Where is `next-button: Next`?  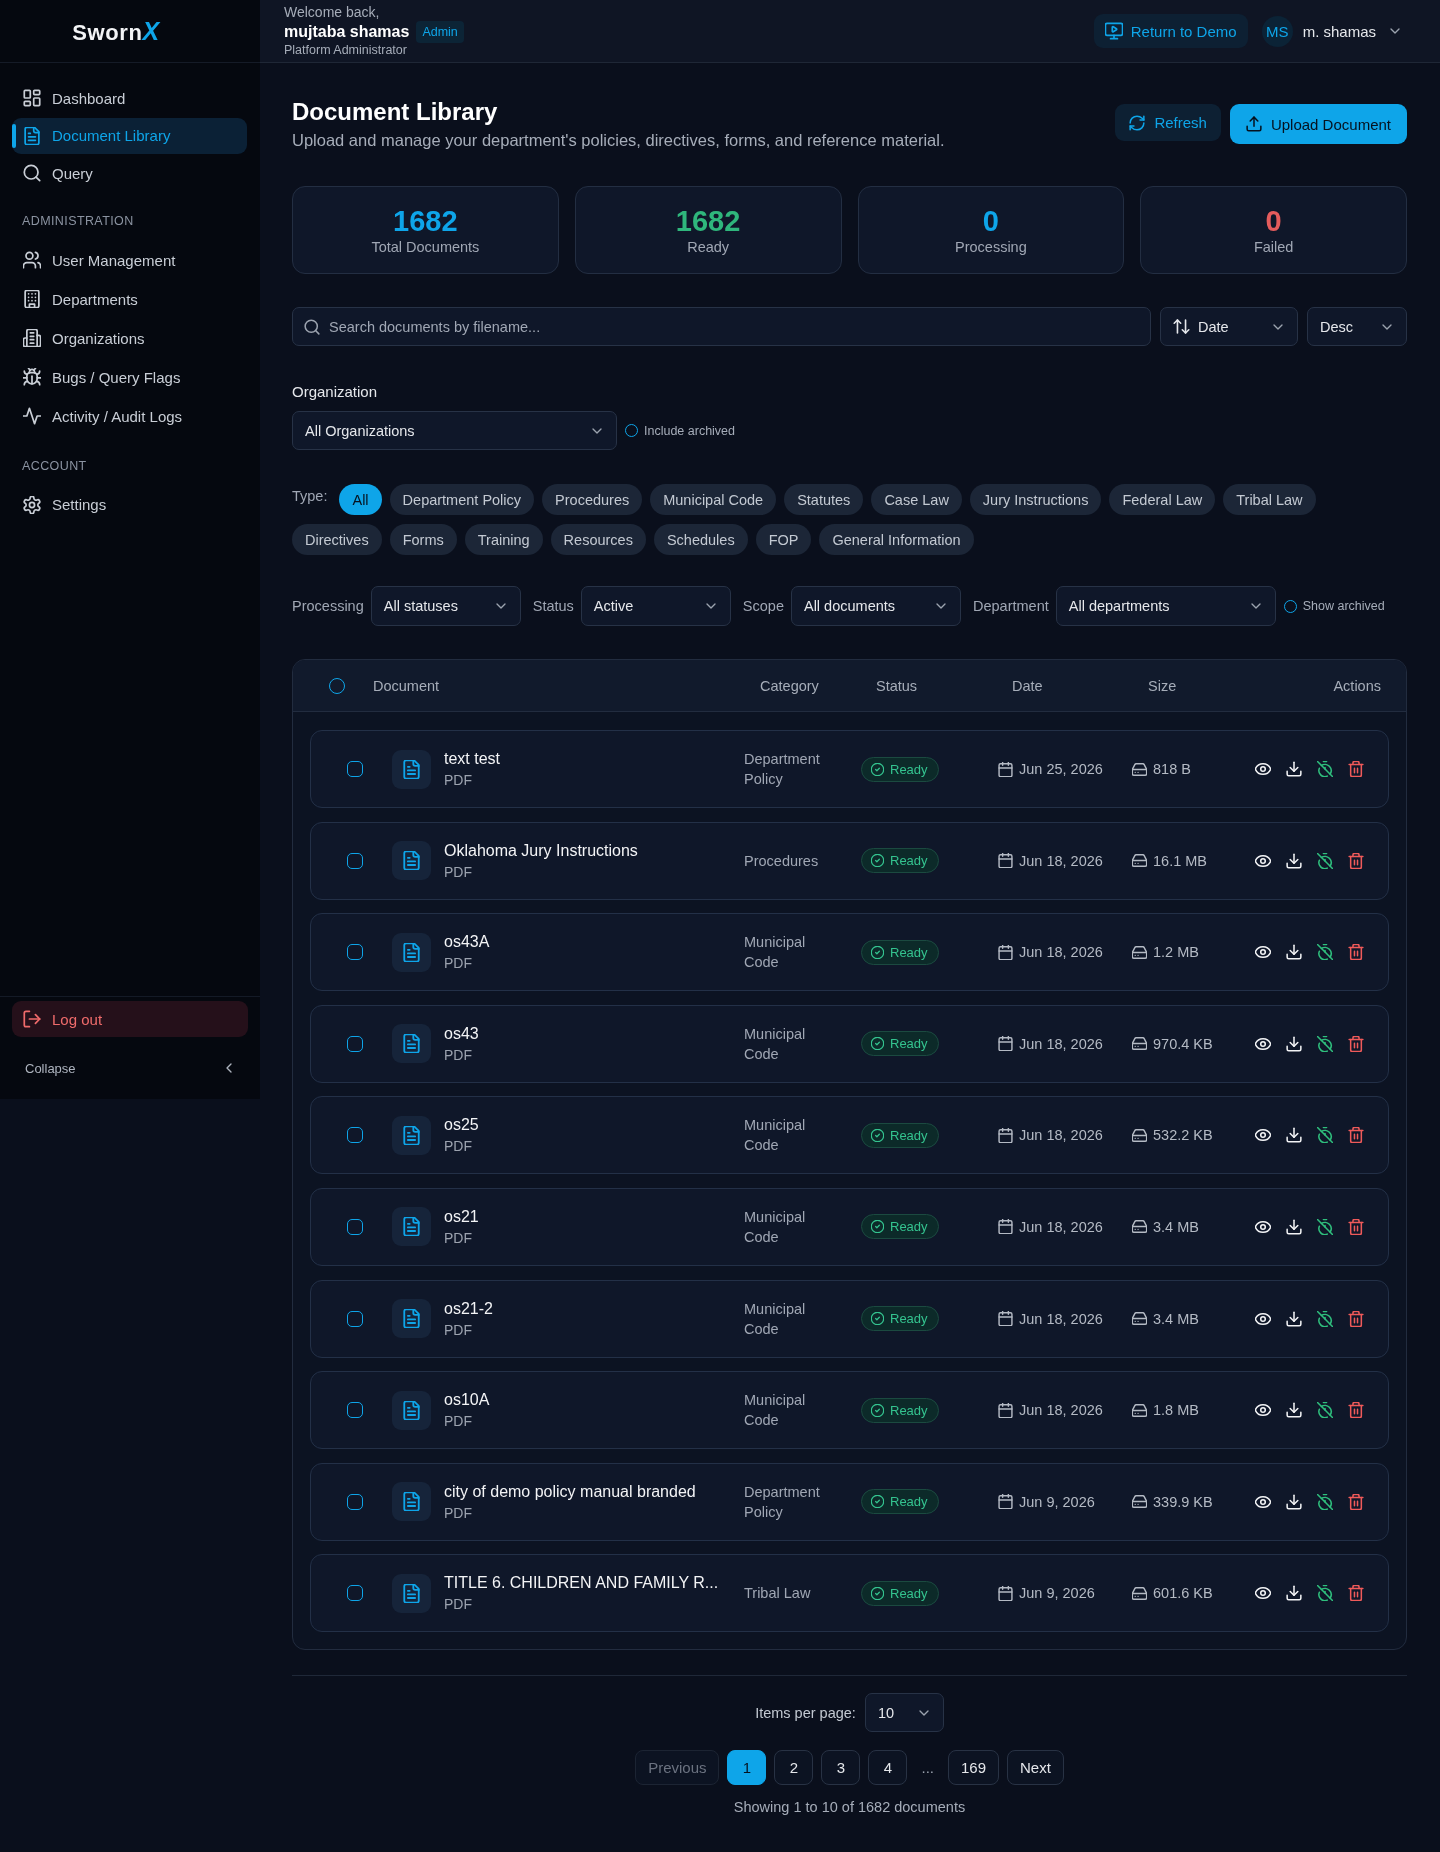 next-button: Next is located at coordinates (1035, 1768).